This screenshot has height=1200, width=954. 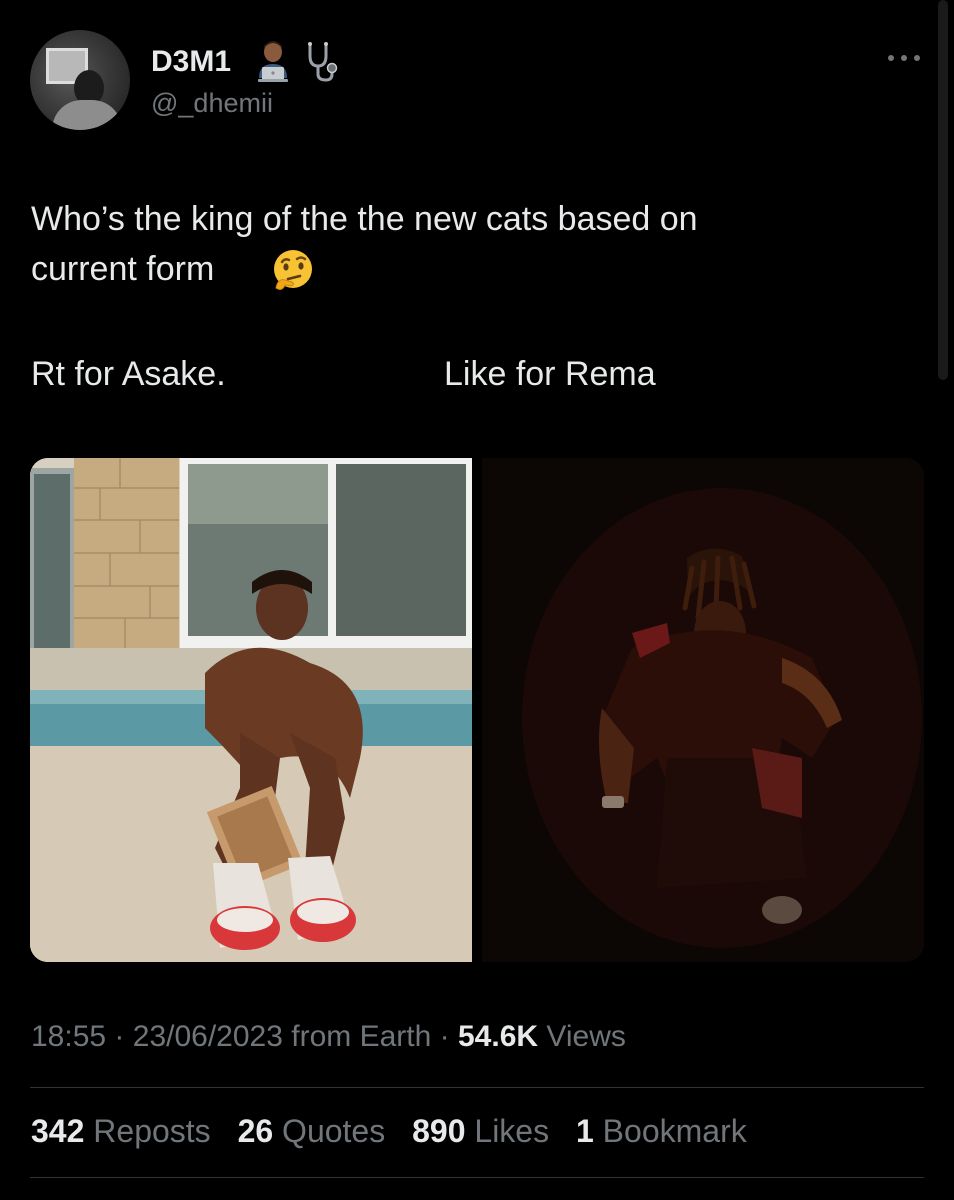 I want to click on likes-label: Likes, so click(x=512, y=1131).